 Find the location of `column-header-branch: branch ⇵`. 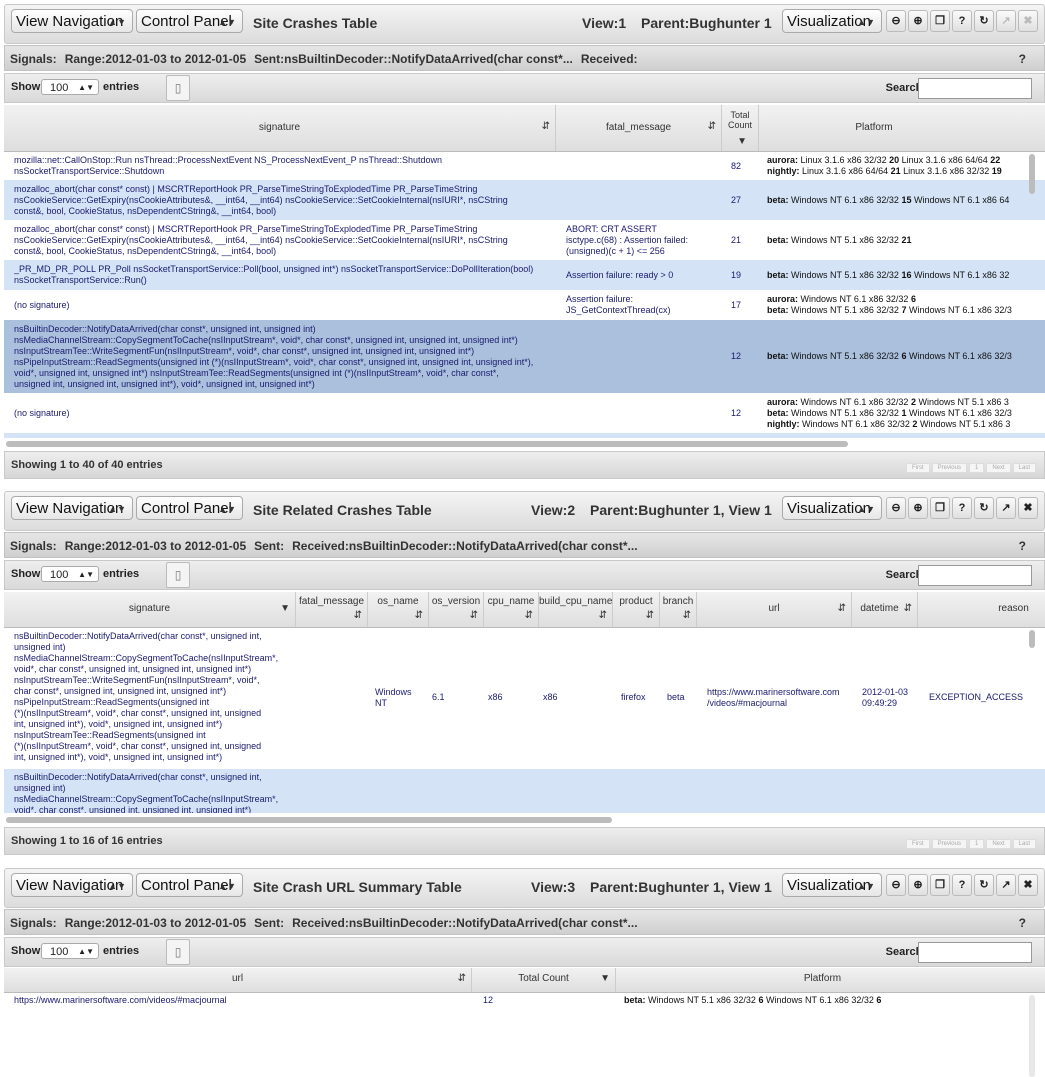

column-header-branch: branch ⇵ is located at coordinates (678, 609).